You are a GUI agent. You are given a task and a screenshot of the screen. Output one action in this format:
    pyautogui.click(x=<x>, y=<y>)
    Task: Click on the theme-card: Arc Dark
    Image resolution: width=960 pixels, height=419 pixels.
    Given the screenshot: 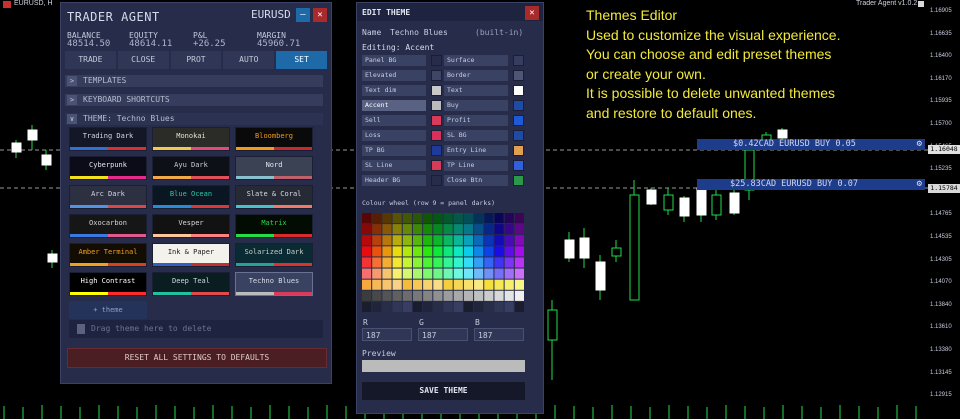 What is the action you would take?
    pyautogui.click(x=108, y=197)
    